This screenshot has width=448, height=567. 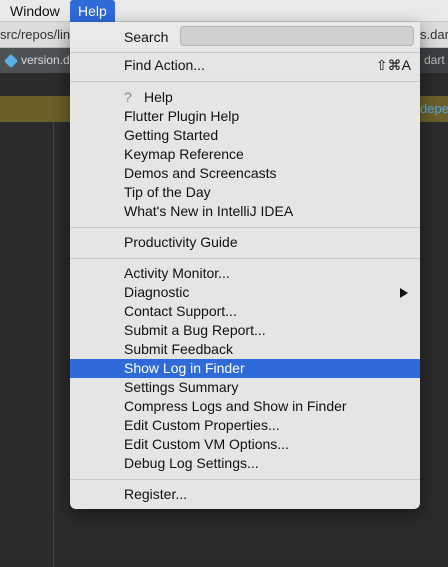 I want to click on submenu-arrow-icon, so click(x=404, y=293).